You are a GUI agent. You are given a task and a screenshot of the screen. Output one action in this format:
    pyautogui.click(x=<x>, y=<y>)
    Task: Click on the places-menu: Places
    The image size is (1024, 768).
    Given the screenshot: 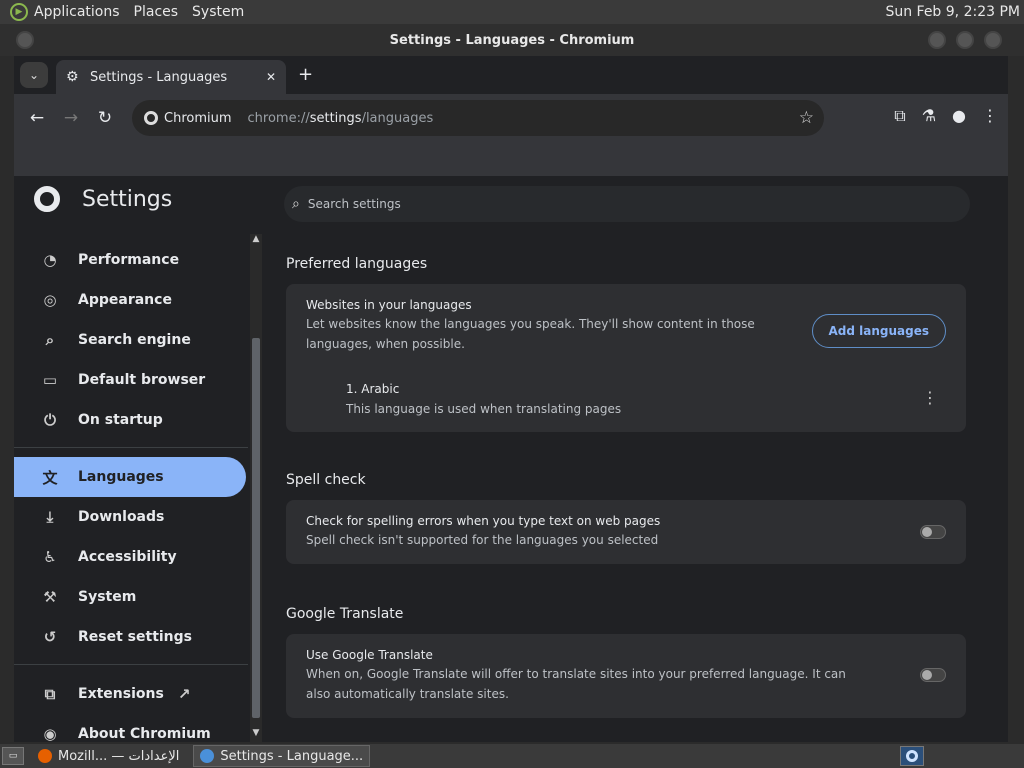 What is the action you would take?
    pyautogui.click(x=156, y=12)
    